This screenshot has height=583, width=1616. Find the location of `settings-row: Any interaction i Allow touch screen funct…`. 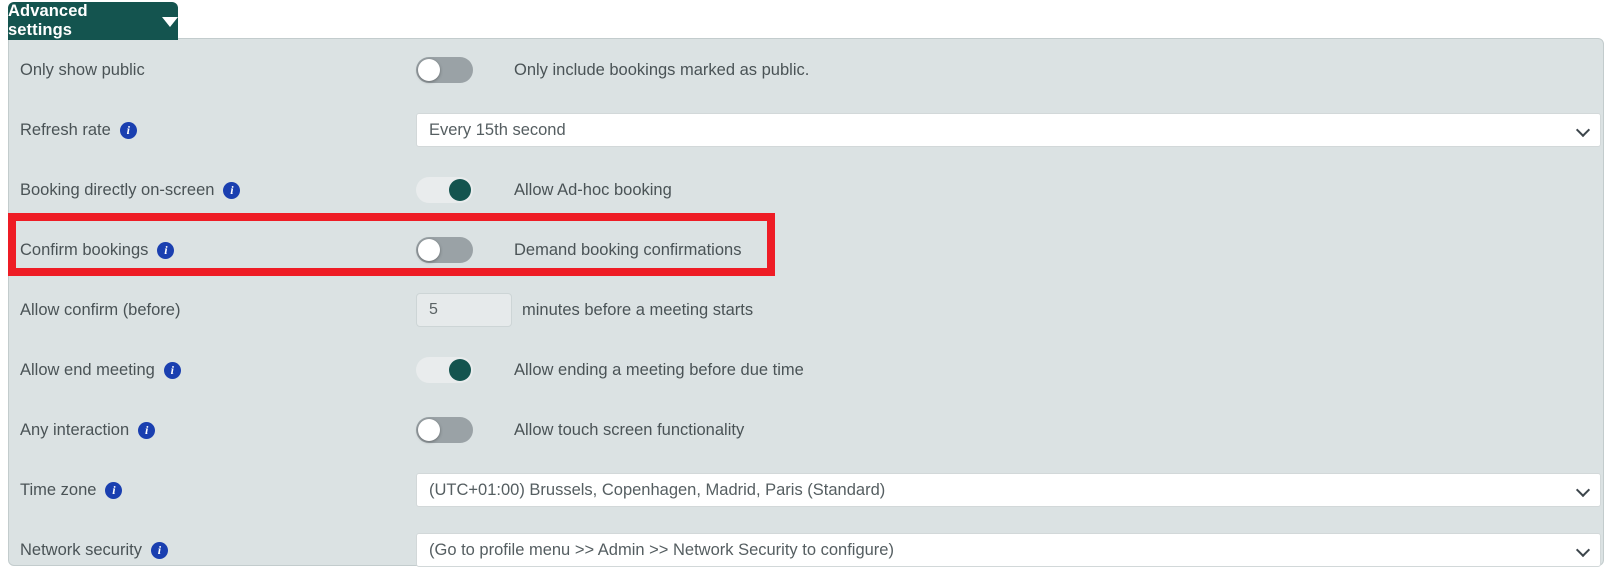

settings-row: Any interaction i Allow touch screen funct… is located at coordinates (806, 430).